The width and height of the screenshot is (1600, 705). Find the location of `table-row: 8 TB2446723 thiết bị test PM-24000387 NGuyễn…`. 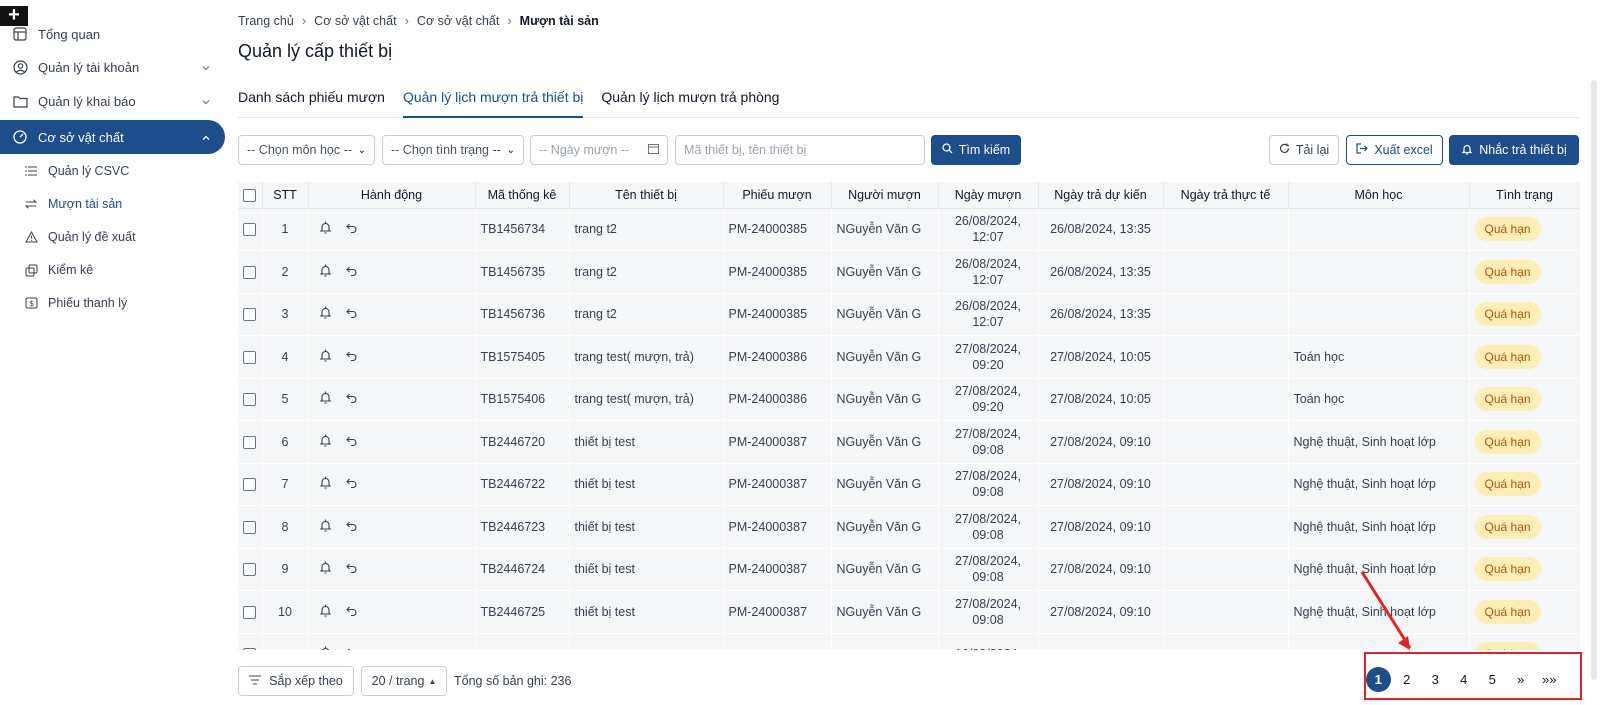

table-row: 8 TB2446723 thiết bị test PM-24000387 NGuyễn… is located at coordinates (909, 527).